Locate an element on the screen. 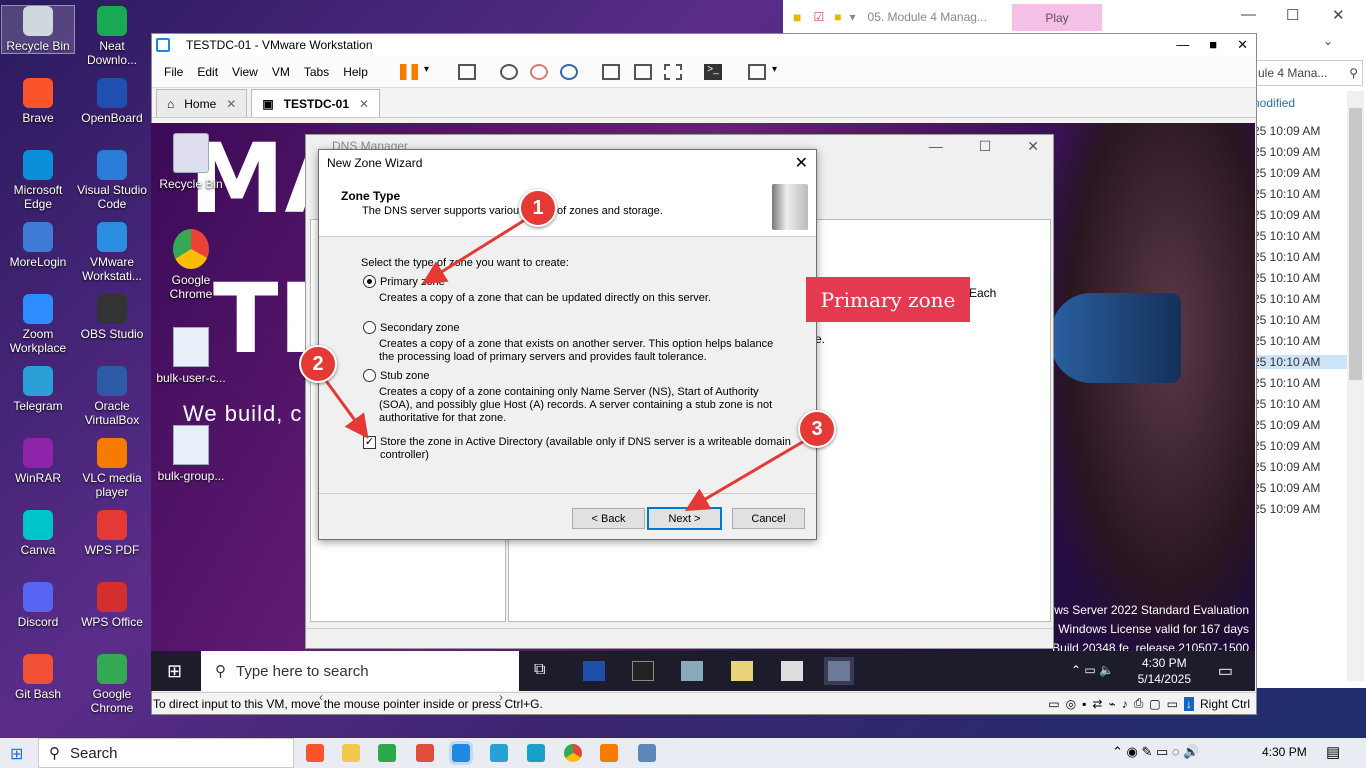 The image size is (1366, 768). desktop-icon: Oracle VirtualBox is located at coordinates (112, 396).